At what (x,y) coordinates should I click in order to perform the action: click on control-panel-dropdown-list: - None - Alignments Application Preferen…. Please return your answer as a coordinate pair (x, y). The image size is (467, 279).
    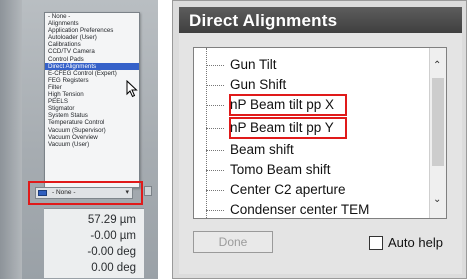
    Looking at the image, I should click on (92, 100).